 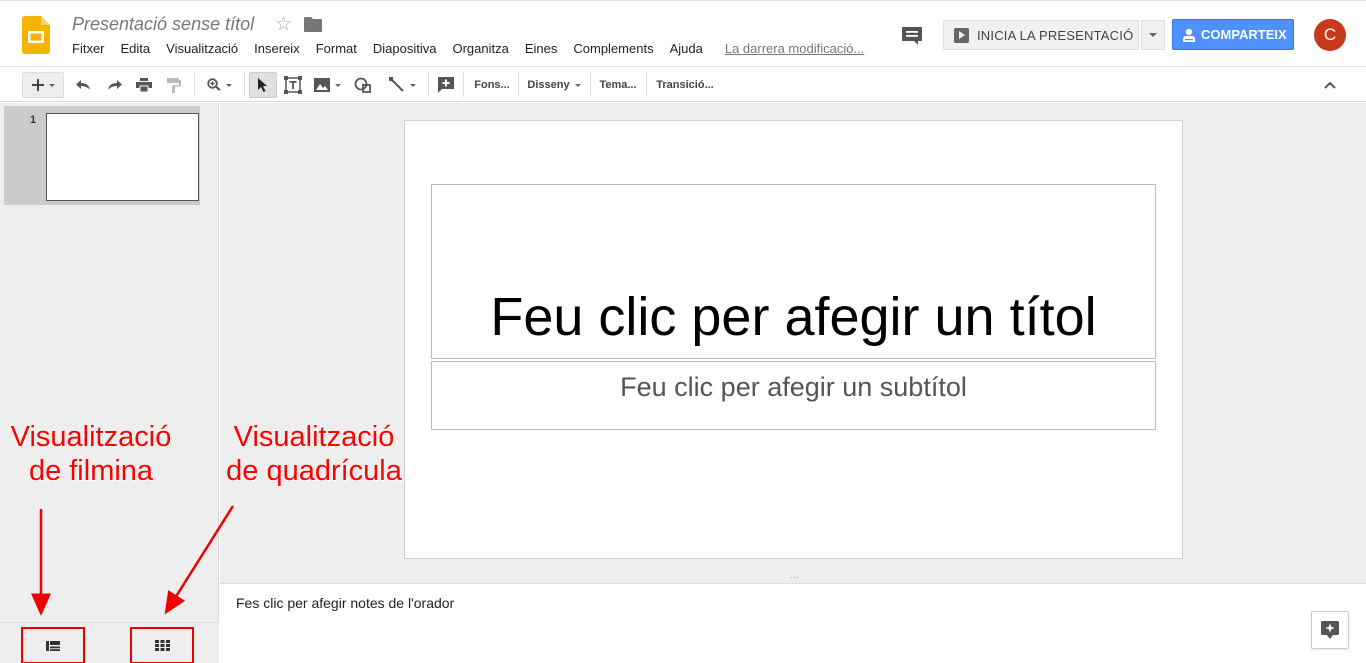 What do you see at coordinates (313, 24) in the screenshot?
I see `folder-icon` at bounding box center [313, 24].